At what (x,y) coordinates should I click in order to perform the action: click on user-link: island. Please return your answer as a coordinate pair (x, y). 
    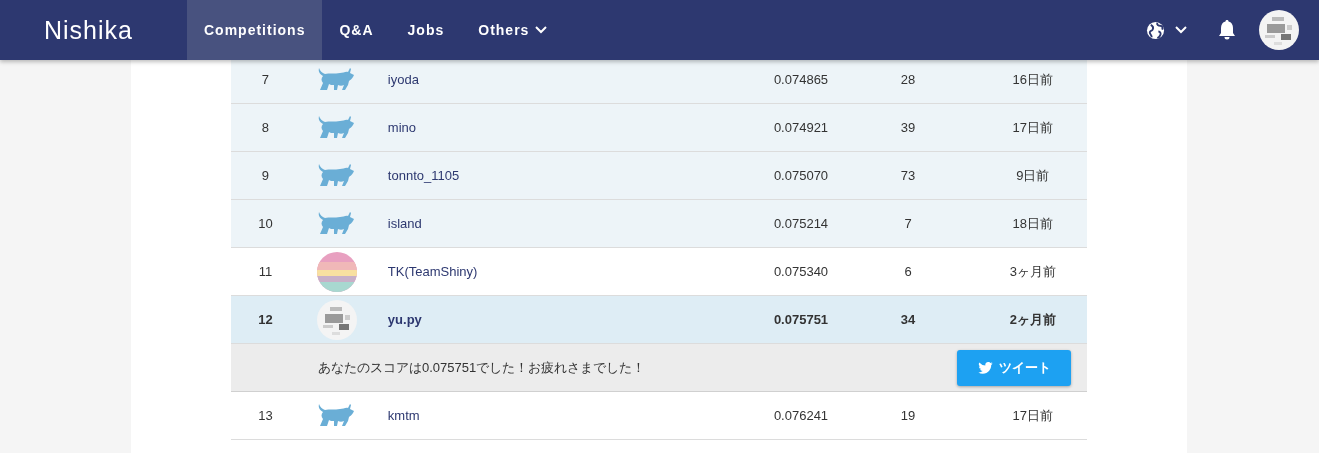
    Looking at the image, I should click on (404, 223).